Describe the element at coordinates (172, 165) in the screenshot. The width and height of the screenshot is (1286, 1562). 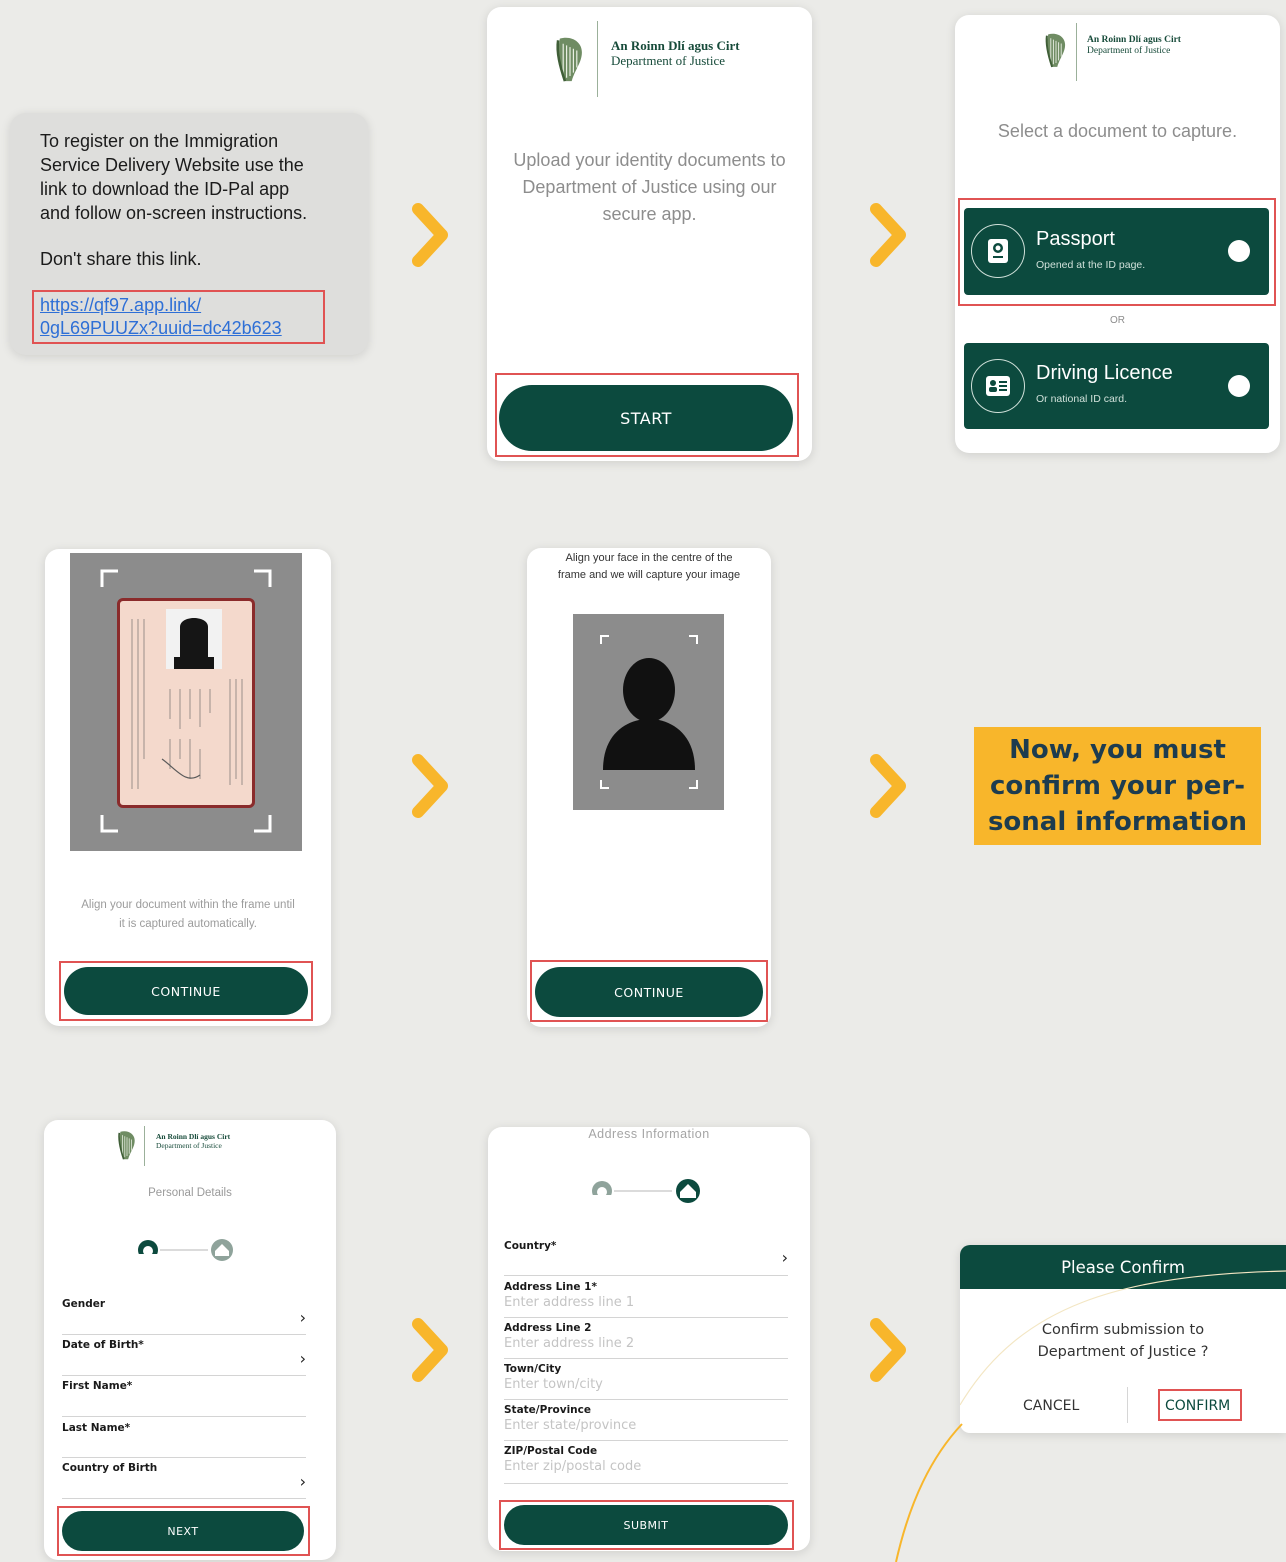
I see `sms-line: Service Delivery Website use the` at that location.